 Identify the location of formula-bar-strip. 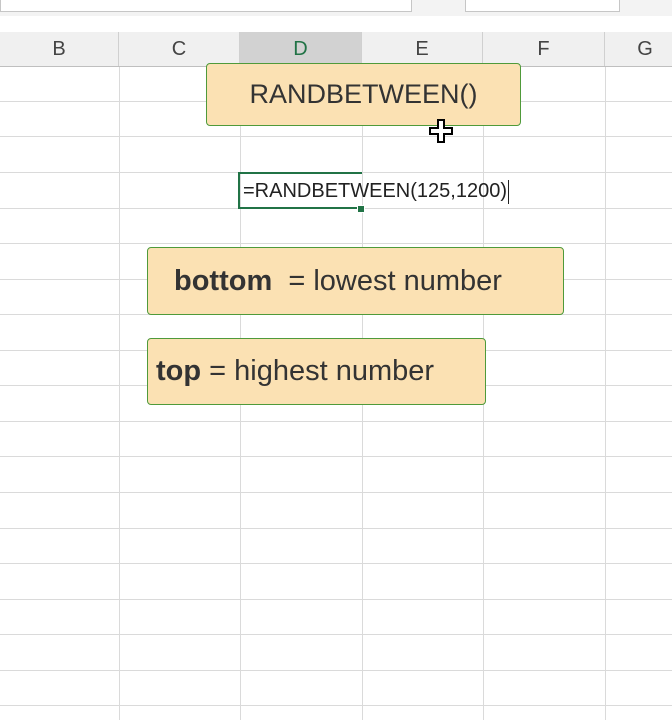
(336, 8).